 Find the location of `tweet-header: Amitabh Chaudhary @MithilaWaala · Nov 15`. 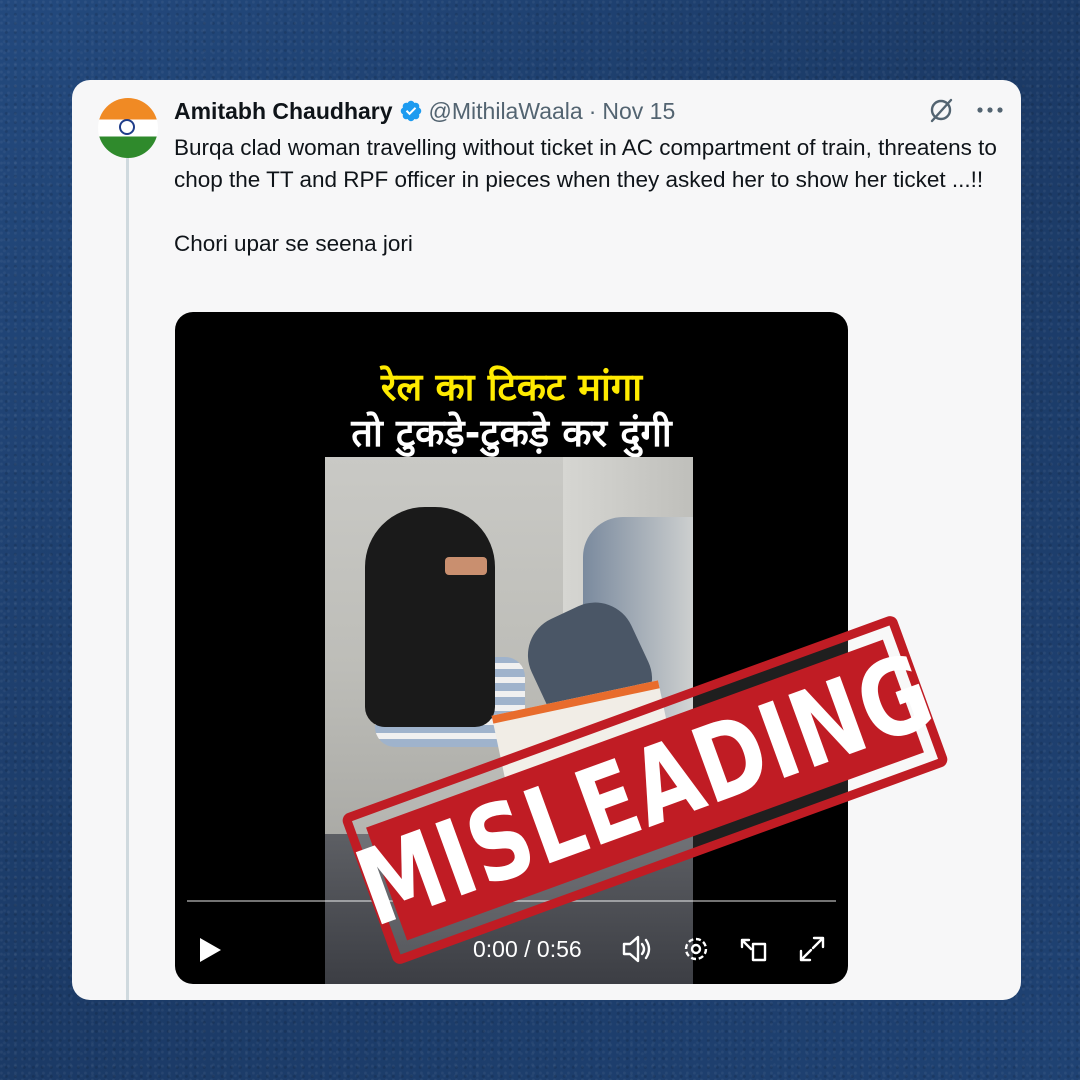

tweet-header: Amitabh Chaudhary @MithilaWaala · Nov 15 is located at coordinates (424, 111).